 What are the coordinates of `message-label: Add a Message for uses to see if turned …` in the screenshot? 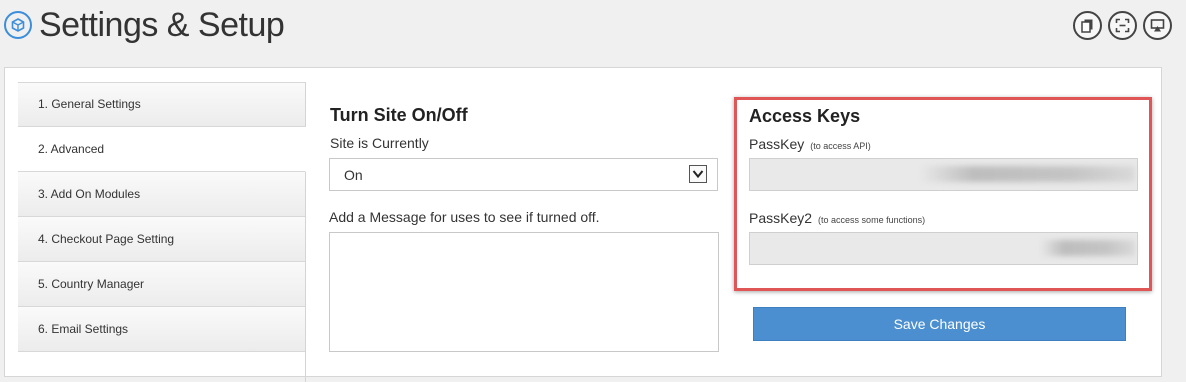 It's located at (464, 217).